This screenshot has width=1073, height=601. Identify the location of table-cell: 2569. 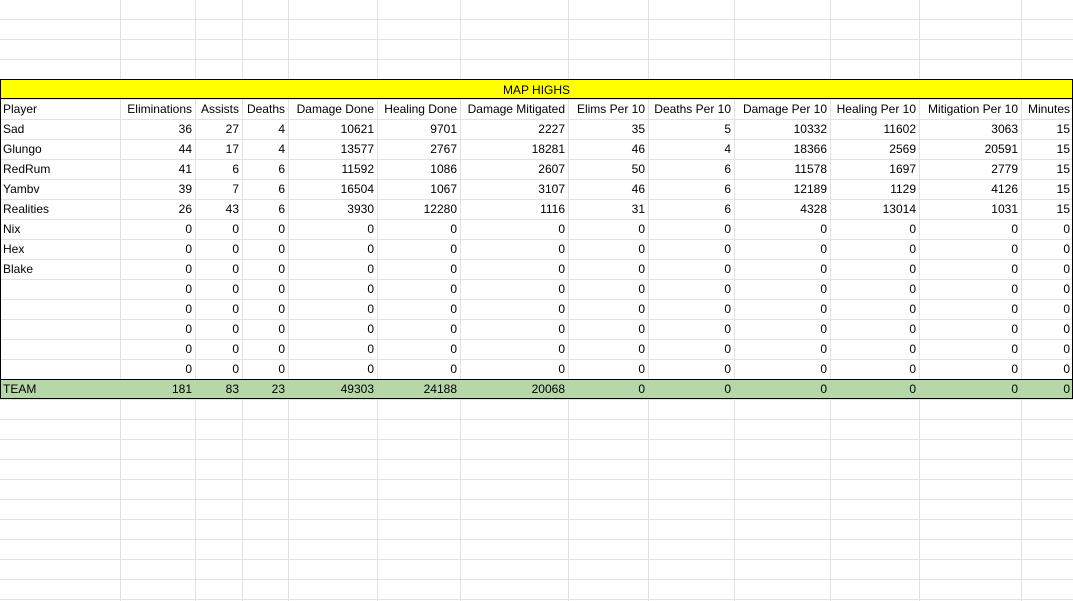
(874, 149).